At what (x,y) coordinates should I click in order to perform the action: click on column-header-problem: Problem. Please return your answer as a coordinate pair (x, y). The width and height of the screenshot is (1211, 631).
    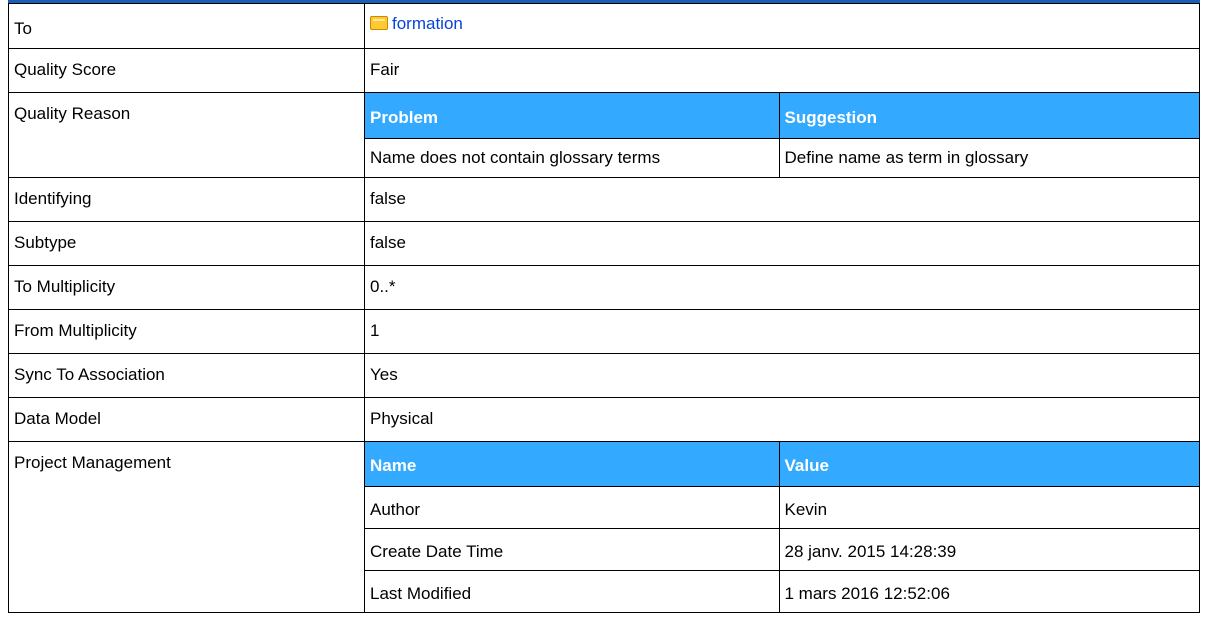
    Looking at the image, I should click on (572, 116).